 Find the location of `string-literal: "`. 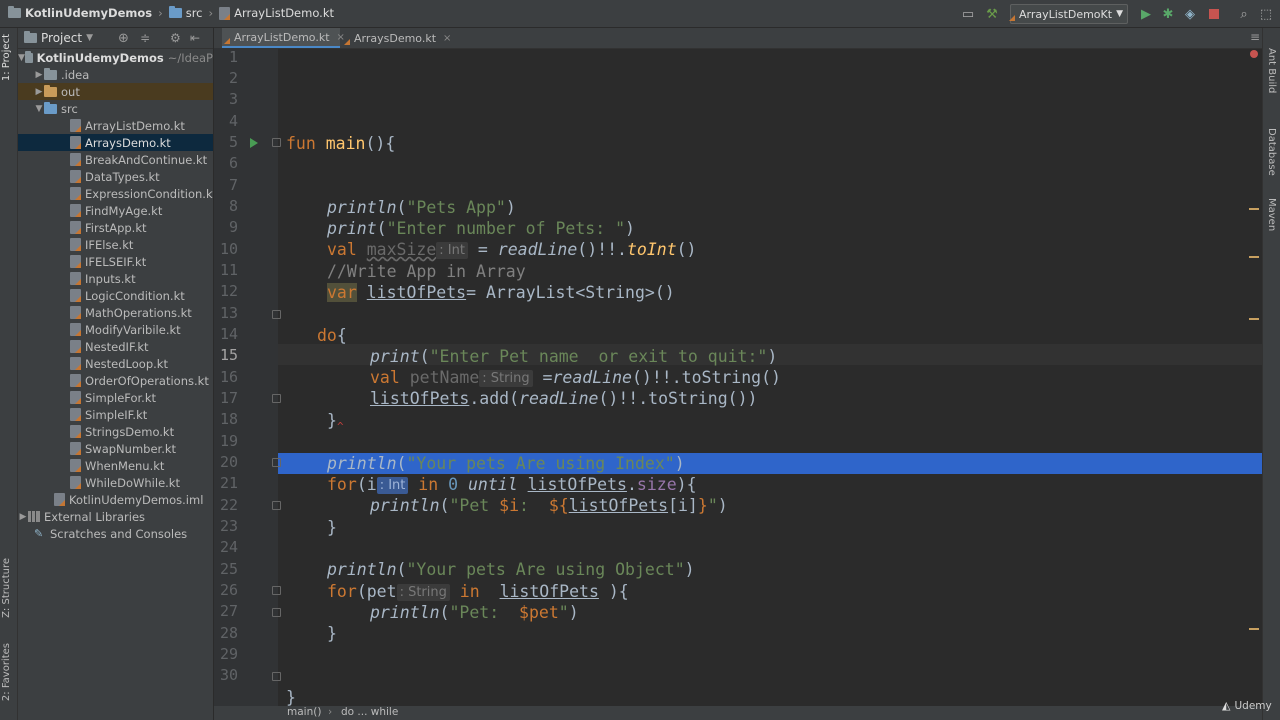

string-literal: " is located at coordinates (712, 505).